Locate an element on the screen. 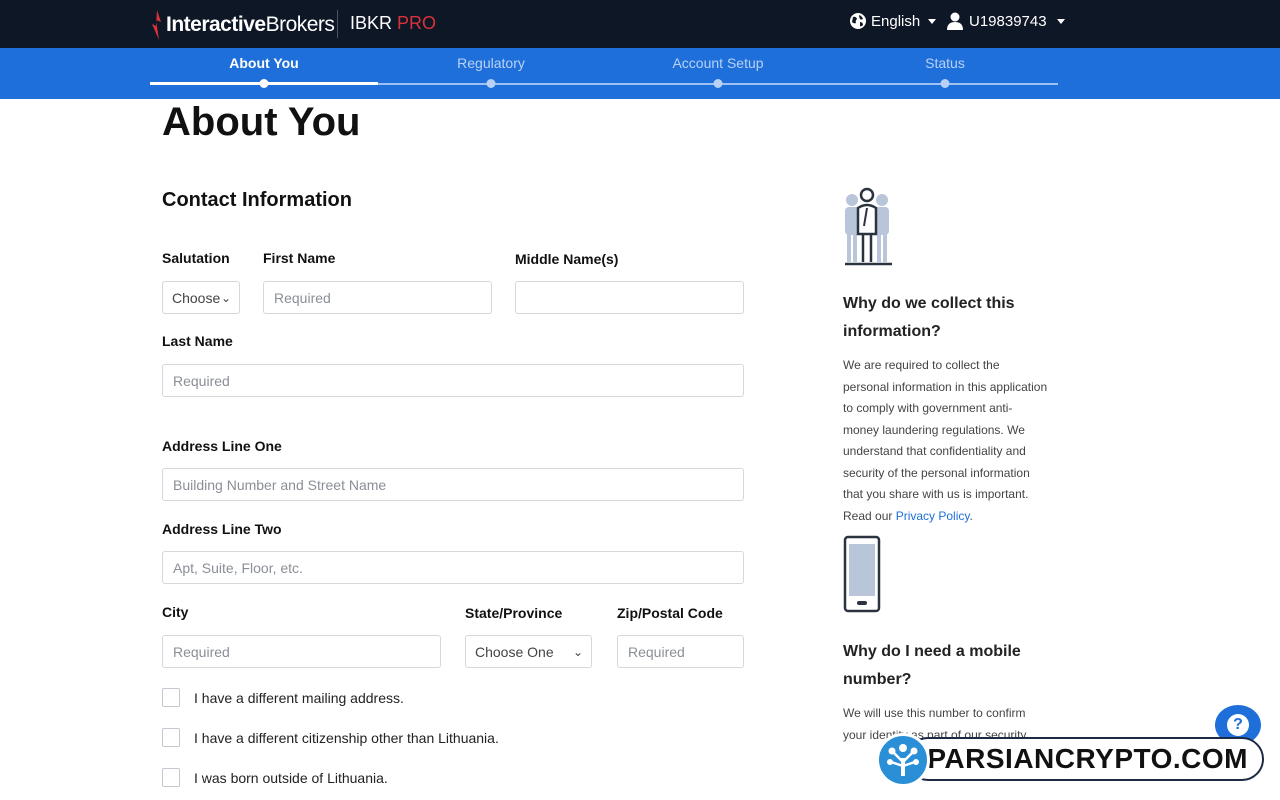  info-end: . is located at coordinates (971, 515).